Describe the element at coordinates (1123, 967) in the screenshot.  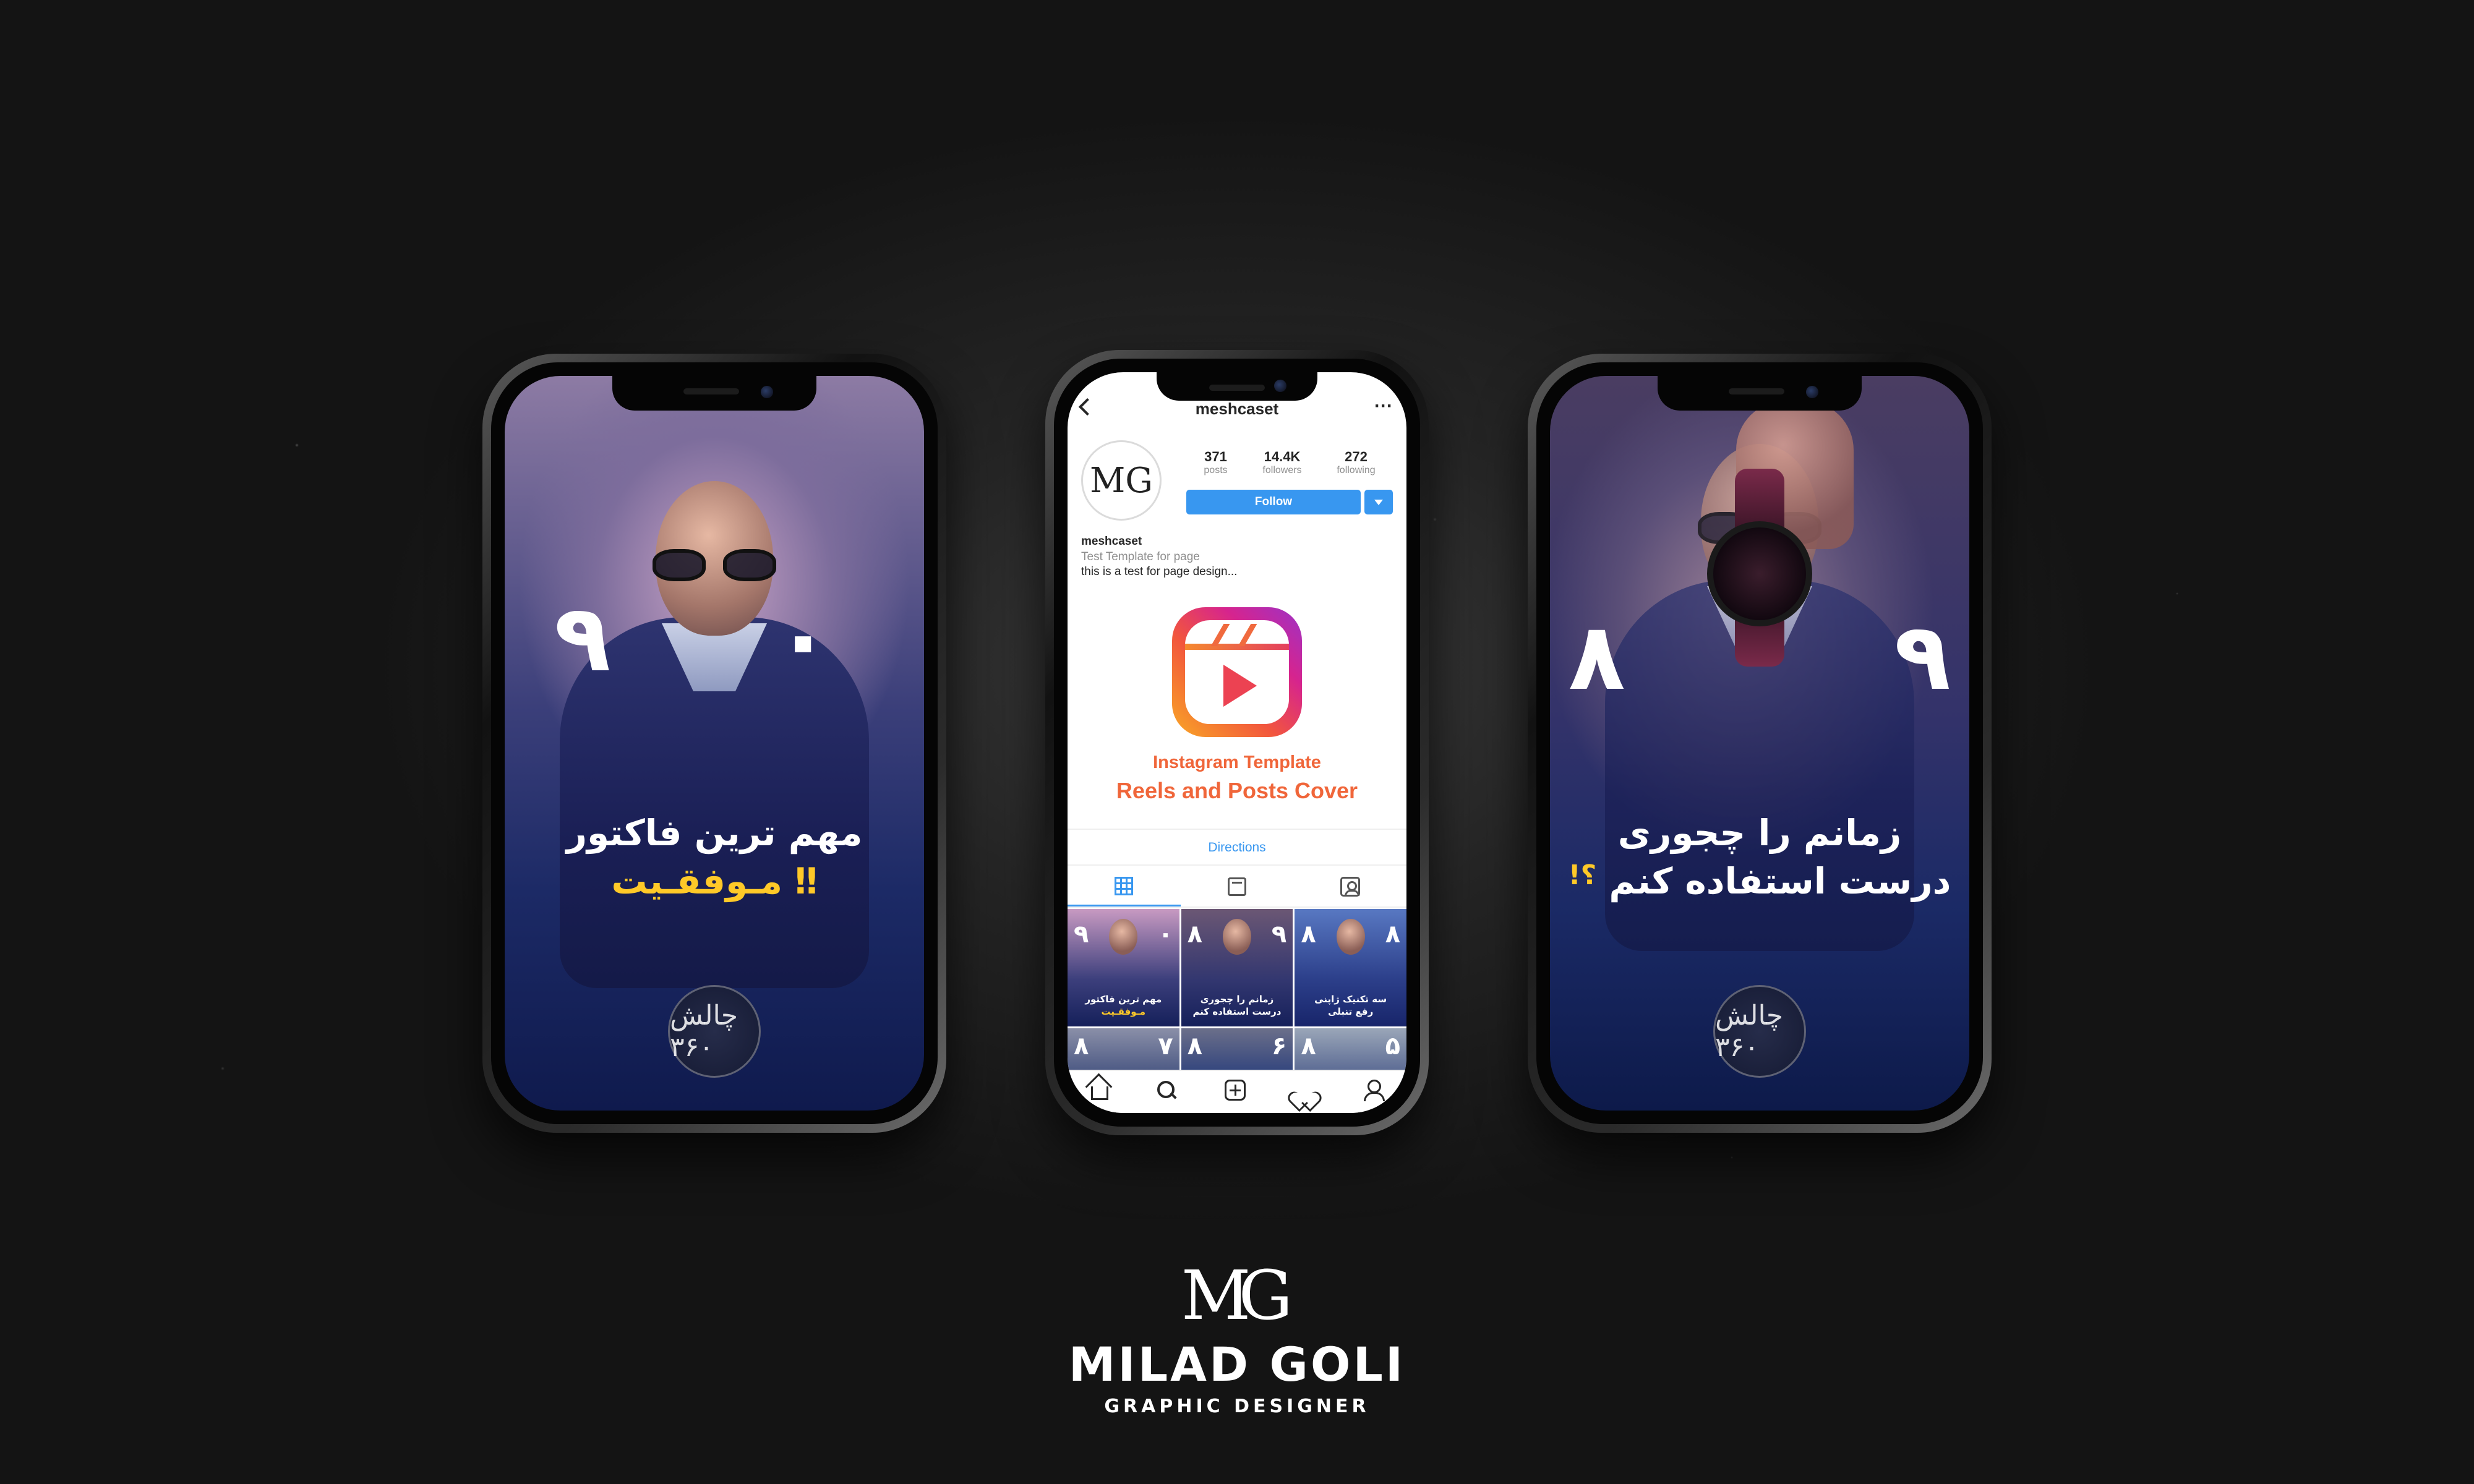
I see `post-thumbnail: ۹ ۰ مهم ترین فاکتور مـوفقـیت` at that location.